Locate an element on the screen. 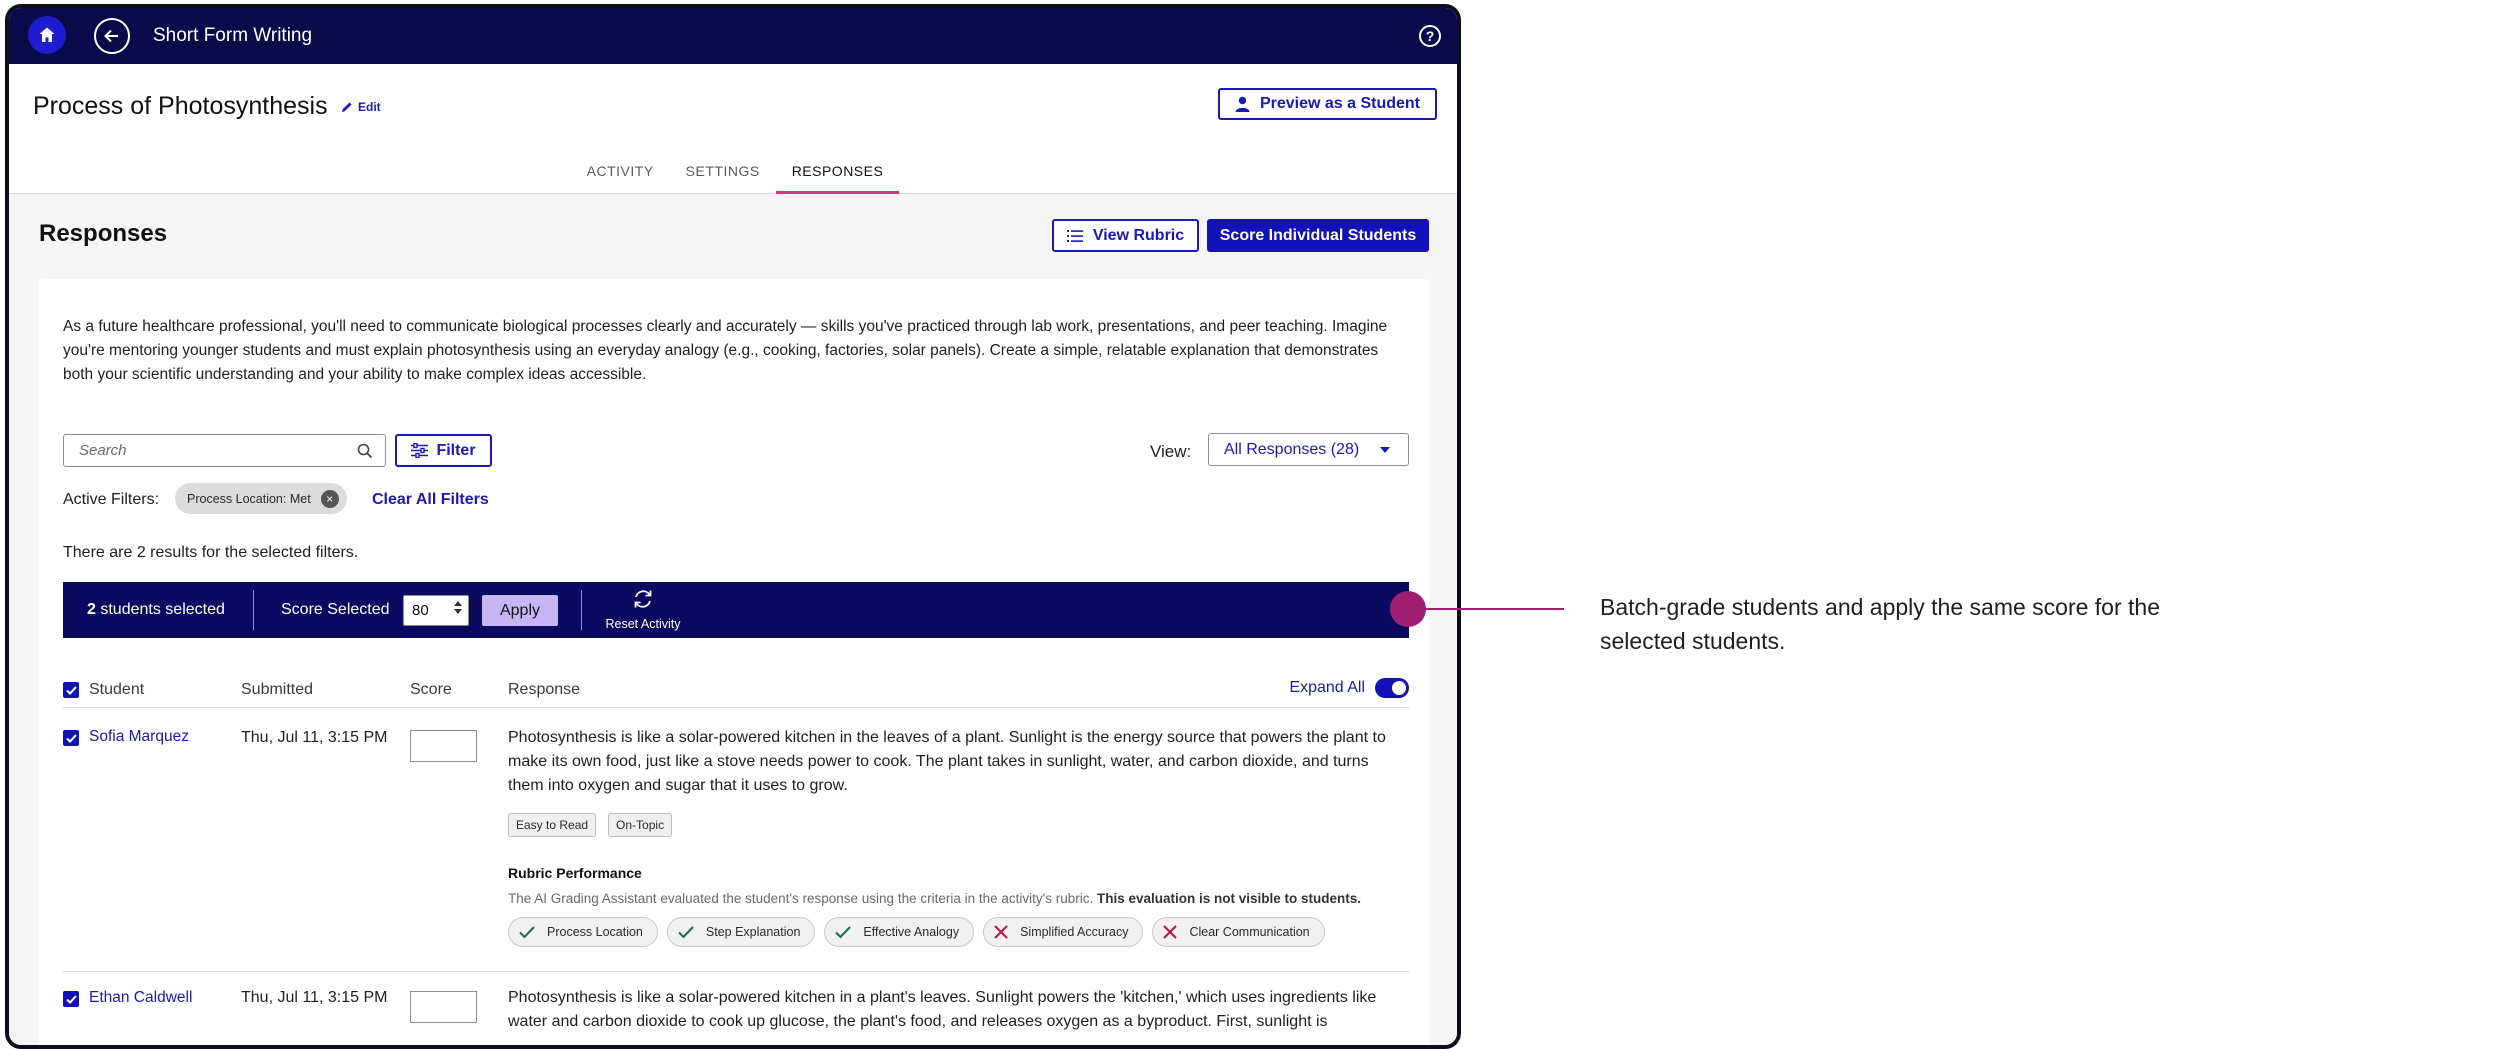 The image size is (2500, 1049). expand-all-control: Expand All is located at coordinates (1349, 688).